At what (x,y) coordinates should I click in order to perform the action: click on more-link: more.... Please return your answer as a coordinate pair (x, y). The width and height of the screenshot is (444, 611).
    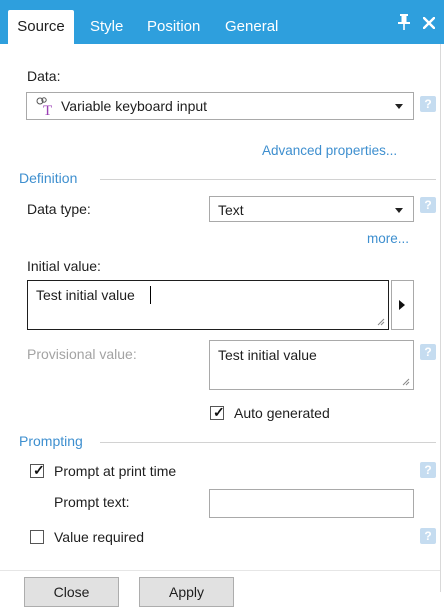
    Looking at the image, I should click on (388, 238).